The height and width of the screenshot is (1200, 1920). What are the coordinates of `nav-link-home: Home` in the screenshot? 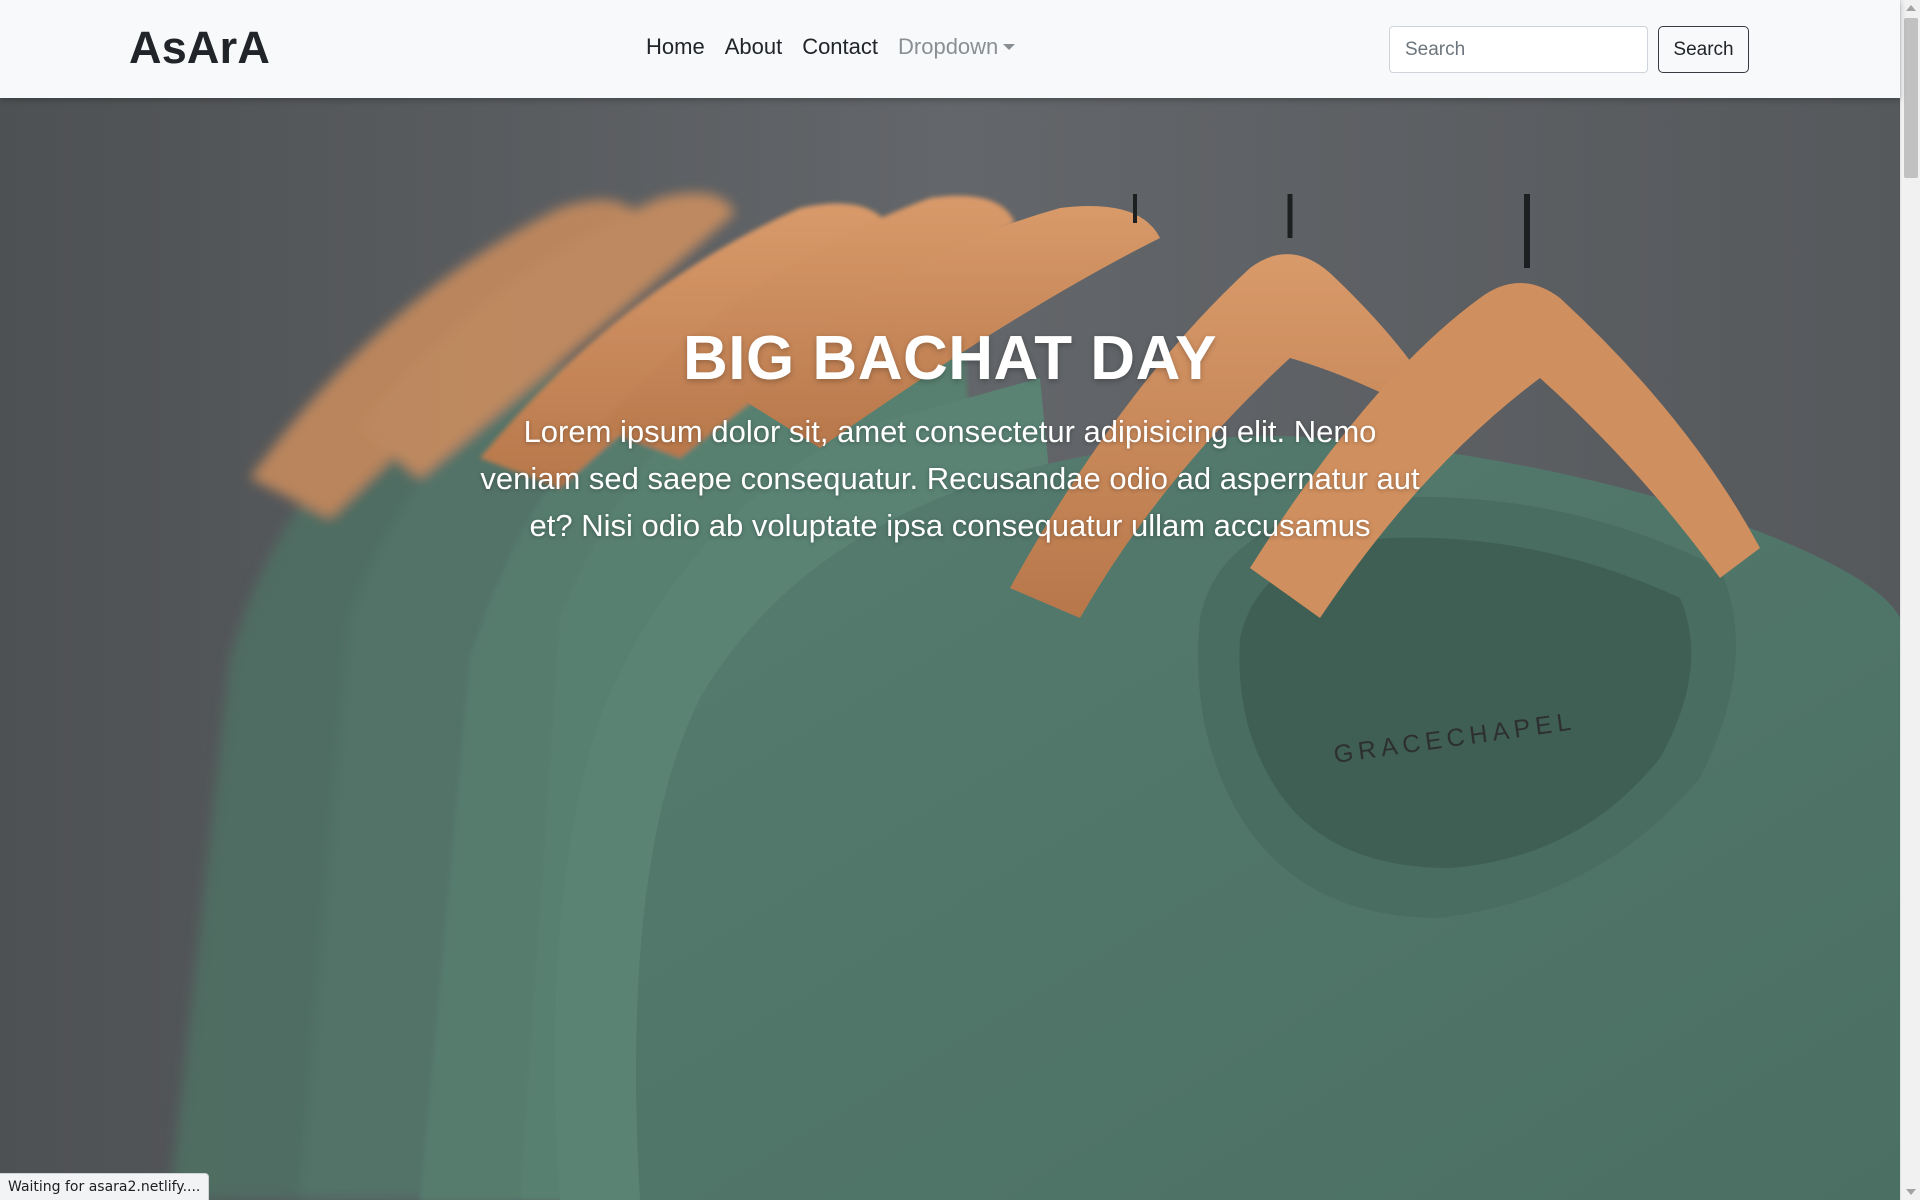 It's located at (675, 47).